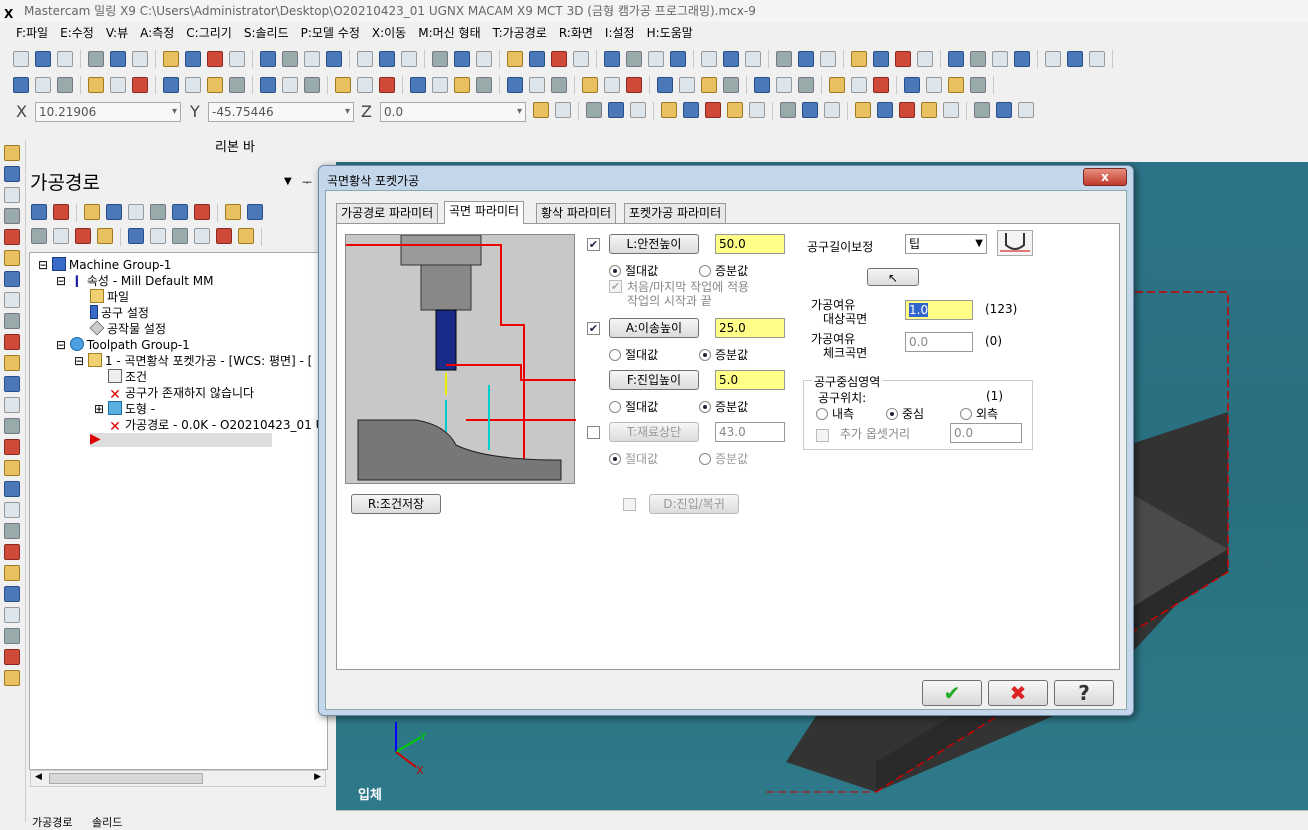 Image resolution: width=1308 pixels, height=830 pixels. What do you see at coordinates (225, 425) in the screenshot?
I see `tree-item-toolpath: ✕ 가공경로 - 0.0K - O20210423_01 UGN` at bounding box center [225, 425].